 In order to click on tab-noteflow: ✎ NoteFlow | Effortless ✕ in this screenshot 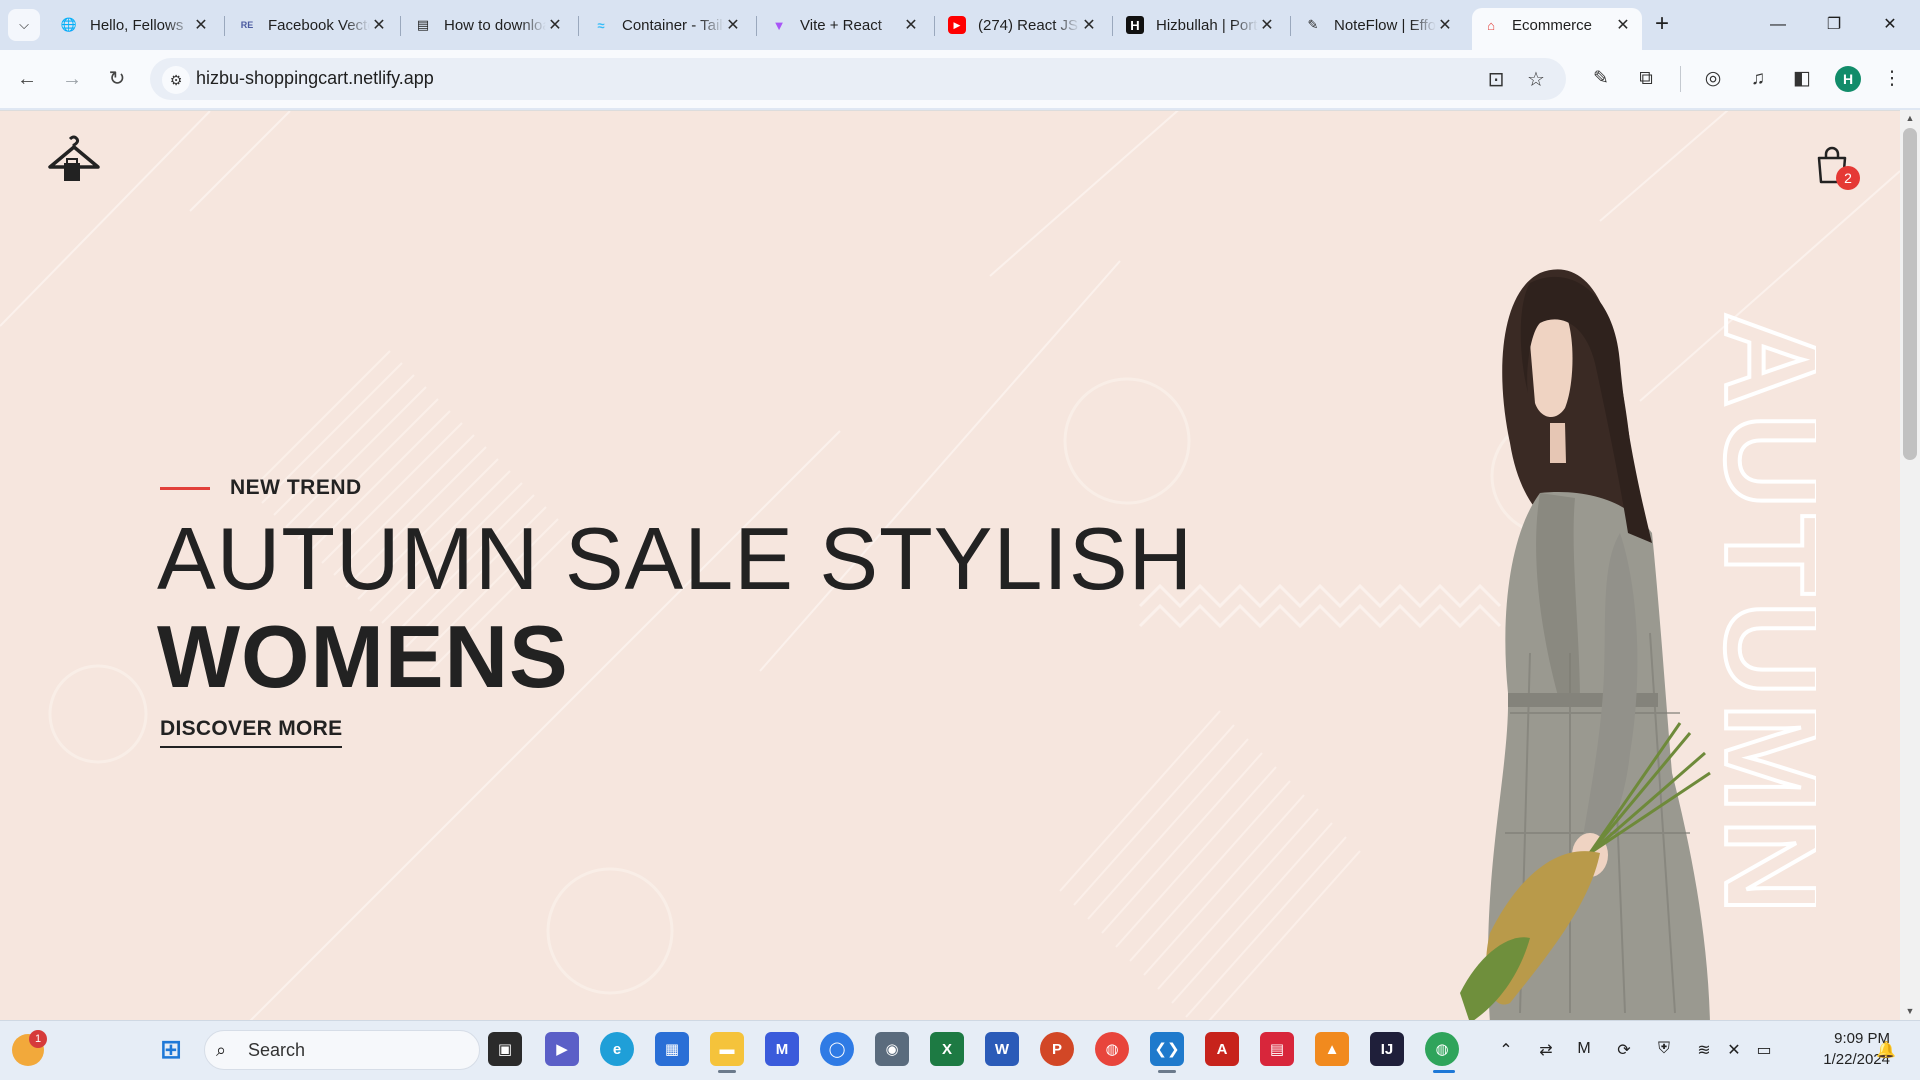, I will do `click(1379, 25)`.